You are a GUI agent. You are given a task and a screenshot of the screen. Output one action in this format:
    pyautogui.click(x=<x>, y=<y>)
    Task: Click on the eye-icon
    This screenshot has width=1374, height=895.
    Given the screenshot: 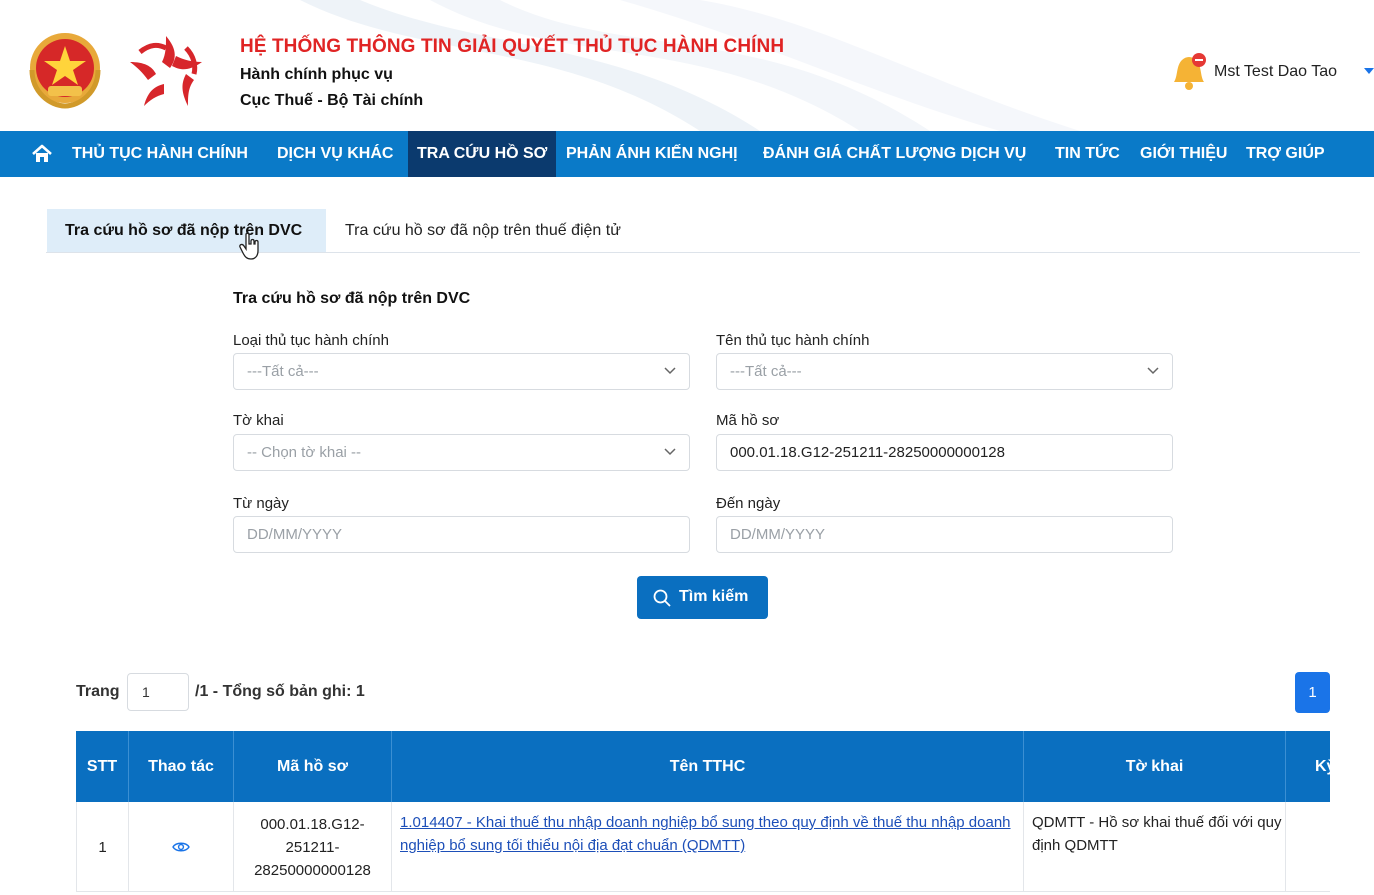 What is the action you would take?
    pyautogui.click(x=181, y=847)
    